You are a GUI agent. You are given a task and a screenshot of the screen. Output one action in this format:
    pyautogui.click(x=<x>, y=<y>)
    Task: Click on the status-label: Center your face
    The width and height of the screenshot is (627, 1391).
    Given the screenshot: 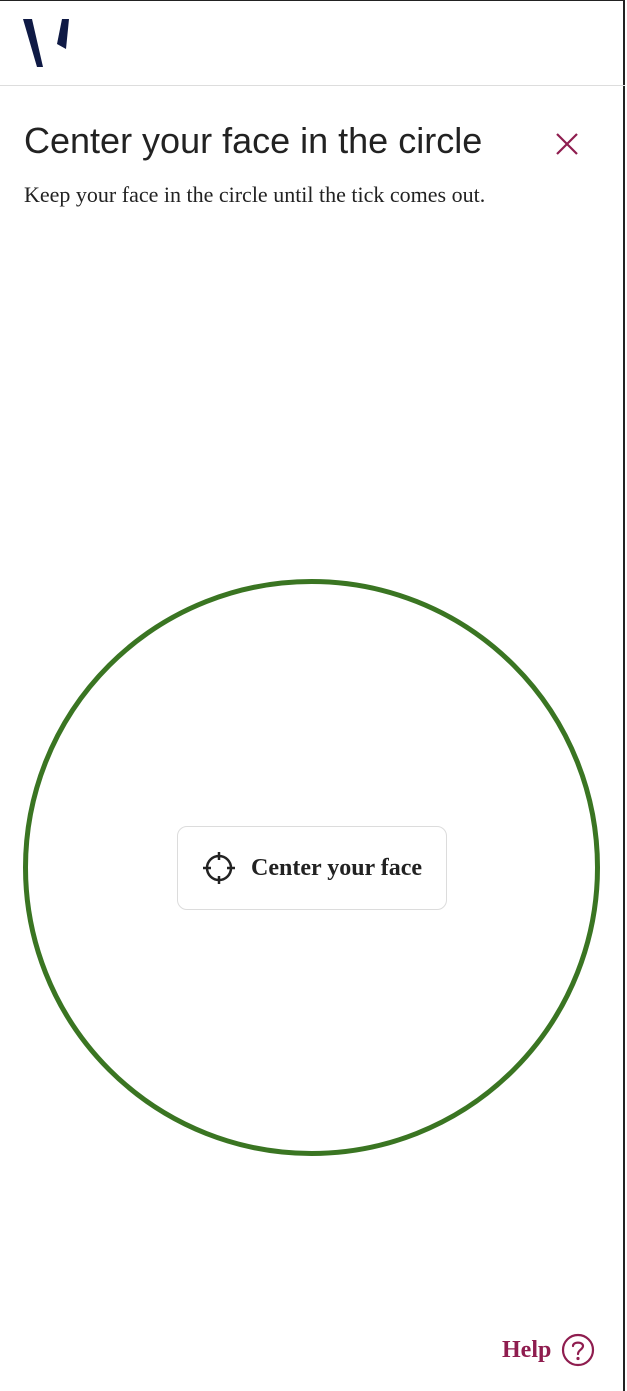 What is the action you would take?
    pyautogui.click(x=337, y=867)
    